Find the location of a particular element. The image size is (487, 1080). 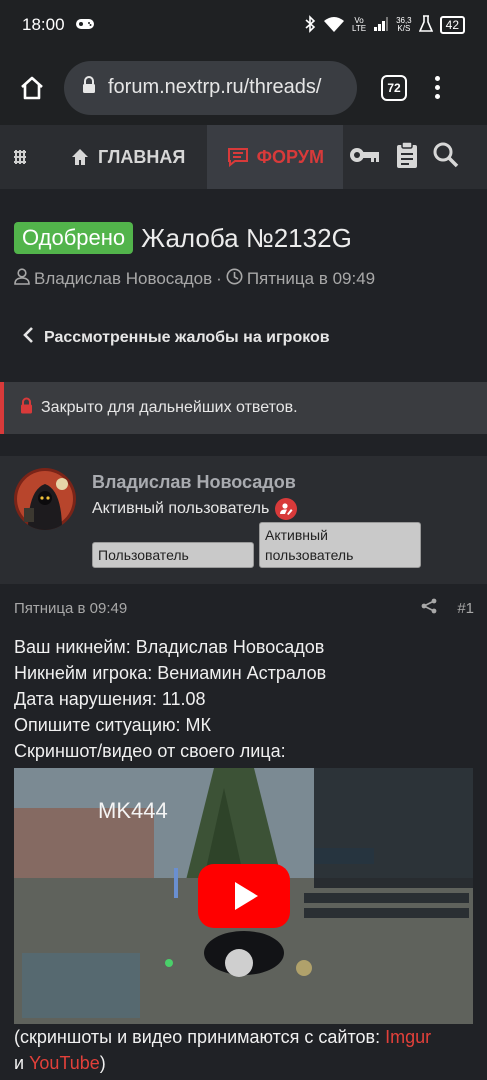

nav-forum-label: ФОРУМ is located at coordinates (290, 156).